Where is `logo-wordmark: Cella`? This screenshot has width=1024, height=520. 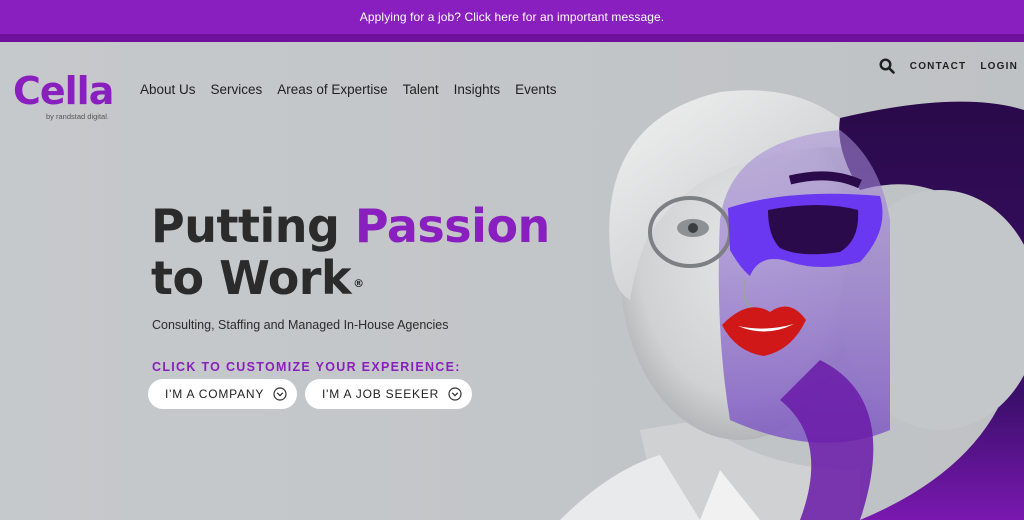
logo-wordmark: Cella is located at coordinates (63, 91).